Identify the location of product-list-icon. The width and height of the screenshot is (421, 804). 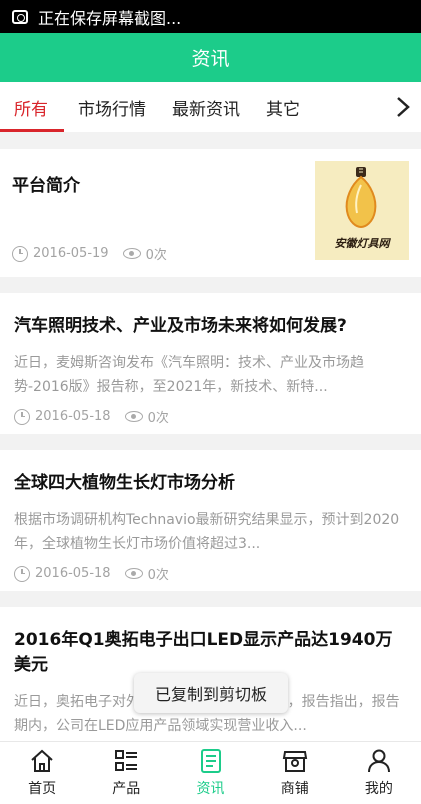
(126, 760).